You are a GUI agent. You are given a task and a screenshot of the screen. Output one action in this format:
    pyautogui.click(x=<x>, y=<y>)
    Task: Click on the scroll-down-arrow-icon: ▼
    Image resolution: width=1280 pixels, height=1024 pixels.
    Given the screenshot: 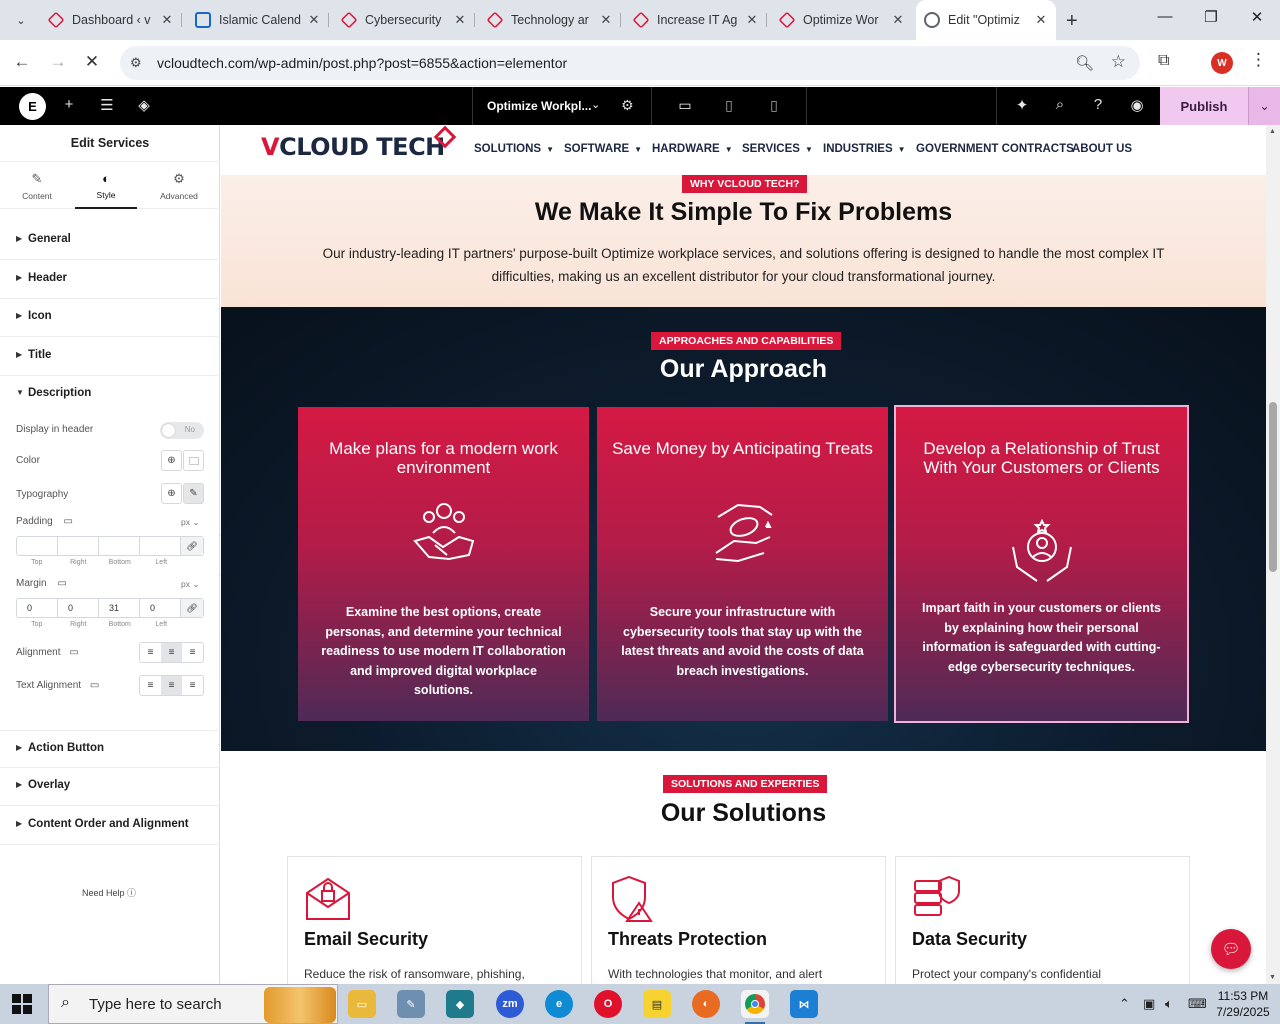 What is the action you would take?
    pyautogui.click(x=1272, y=977)
    